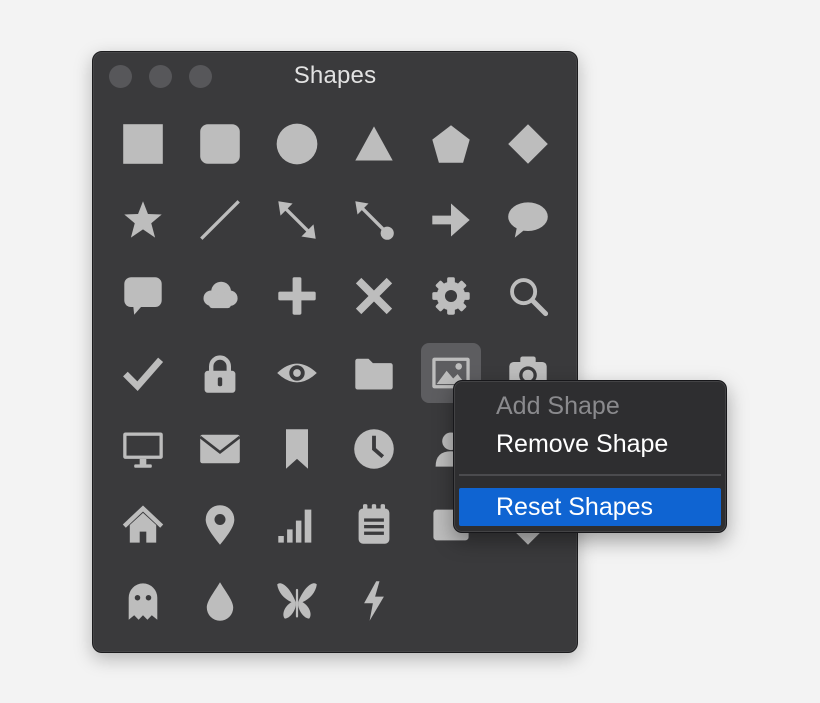  Describe the element at coordinates (143, 296) in the screenshot. I see `chat-bubble-icon` at that location.